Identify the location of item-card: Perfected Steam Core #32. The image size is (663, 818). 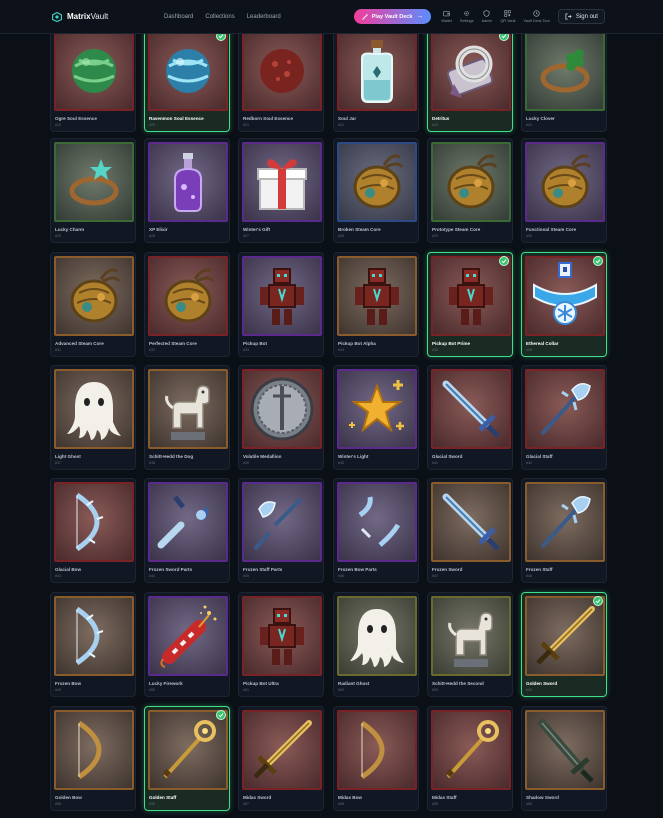
(187, 304).